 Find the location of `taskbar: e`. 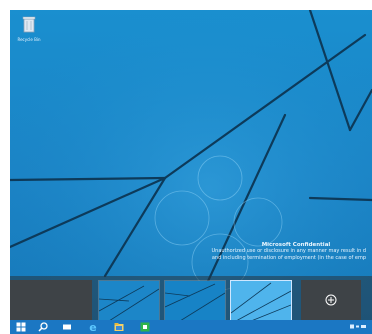

taskbar: e is located at coordinates (191, 327).